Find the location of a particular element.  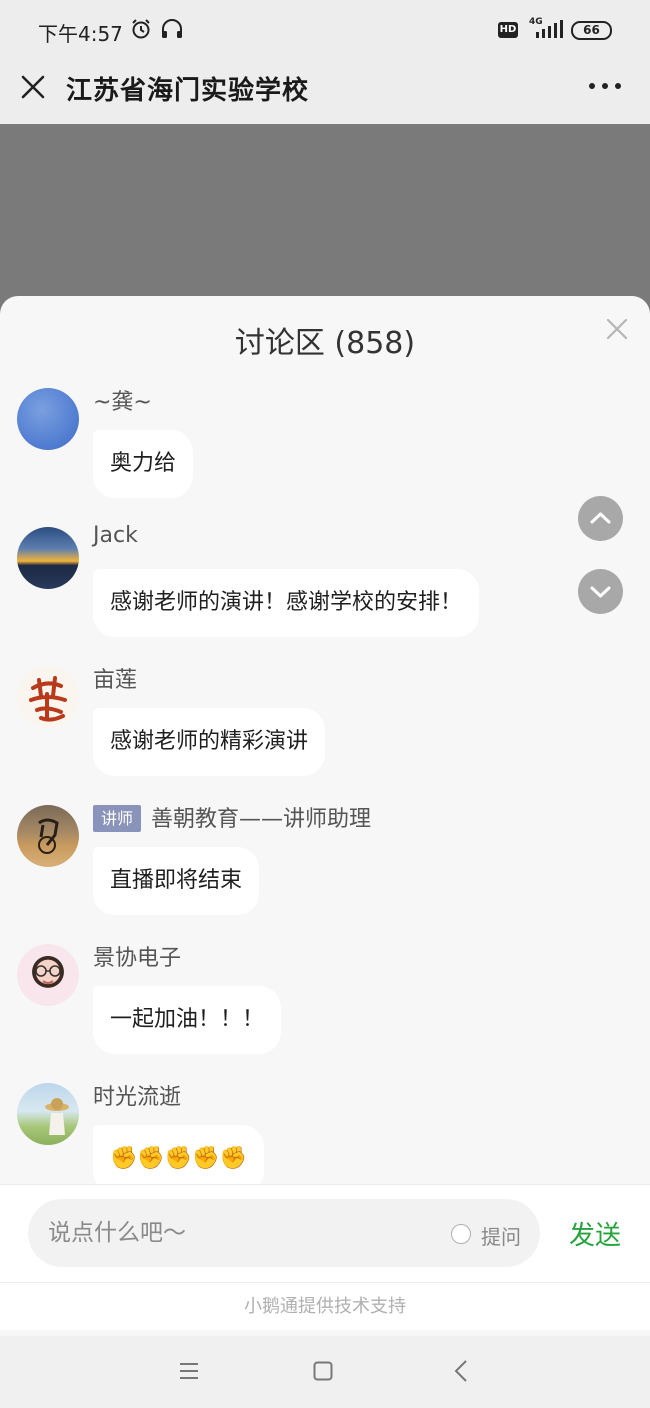

hd-icon: HD is located at coordinates (508, 30).